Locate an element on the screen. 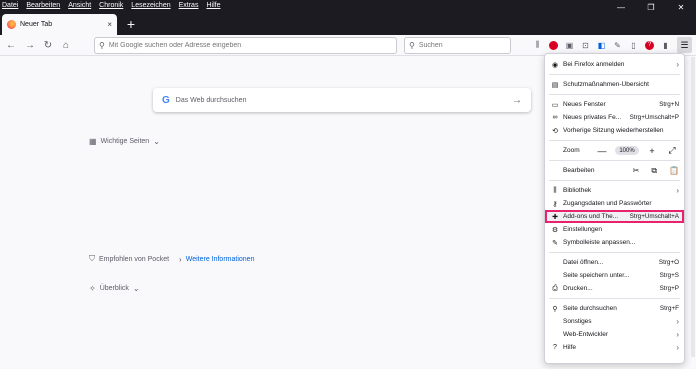 This screenshot has width=696, height=369. toolbar-icons: ⫼ ▣ ⊡ ◧ ✎ ▯ ? ▮ is located at coordinates (601, 45).